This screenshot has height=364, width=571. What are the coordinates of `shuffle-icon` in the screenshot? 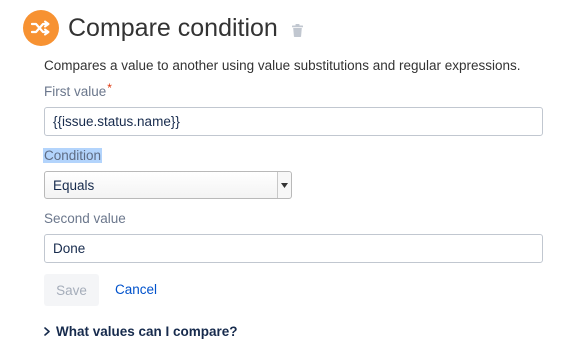 It's located at (41, 28).